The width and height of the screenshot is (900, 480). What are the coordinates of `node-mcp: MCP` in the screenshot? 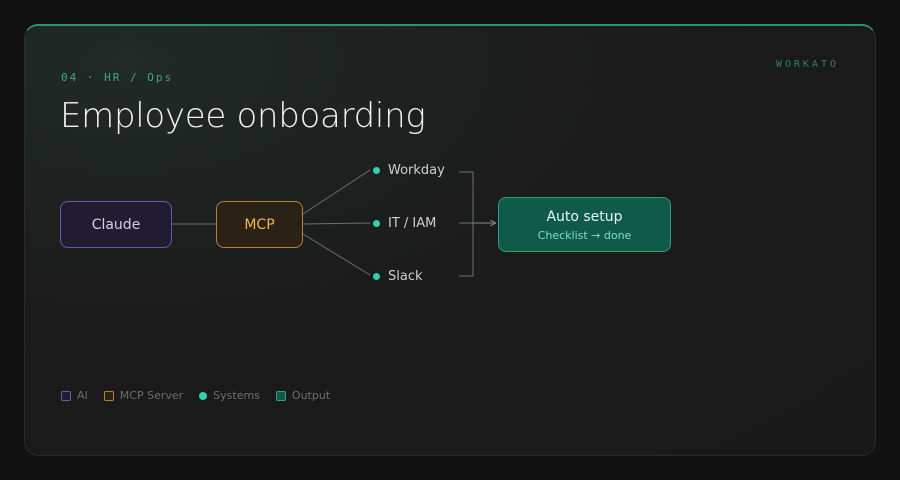 It's located at (259, 224).